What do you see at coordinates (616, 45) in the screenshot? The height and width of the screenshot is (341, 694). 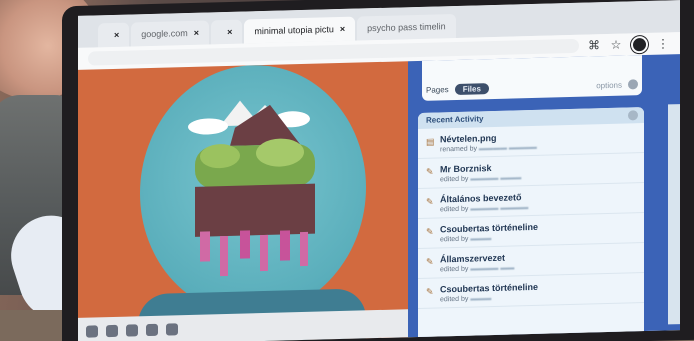 I see `star-icon: ☆` at bounding box center [616, 45].